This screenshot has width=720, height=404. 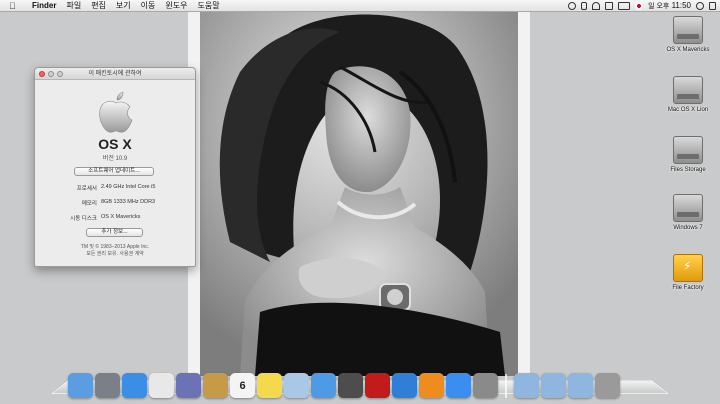 I want to click on dock-contacts-icon, so click(x=215, y=385).